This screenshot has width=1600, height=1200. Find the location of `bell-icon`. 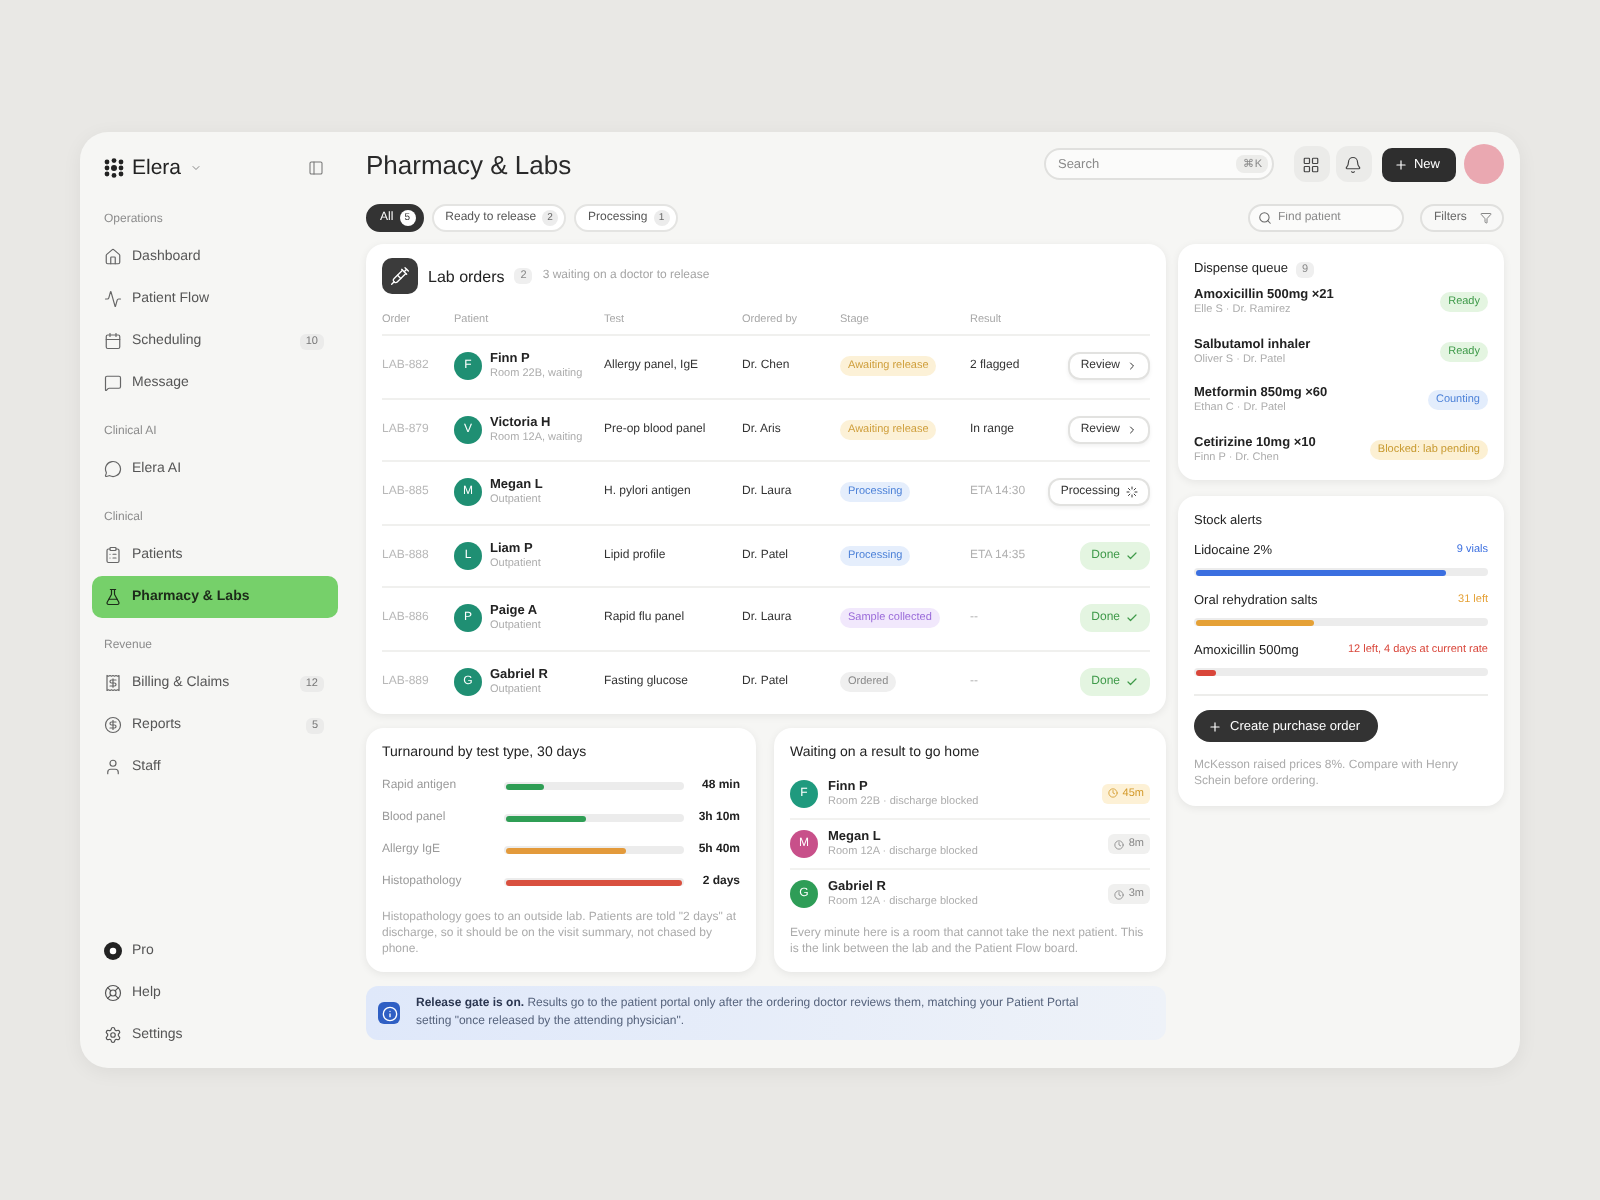

bell-icon is located at coordinates (1353, 164).